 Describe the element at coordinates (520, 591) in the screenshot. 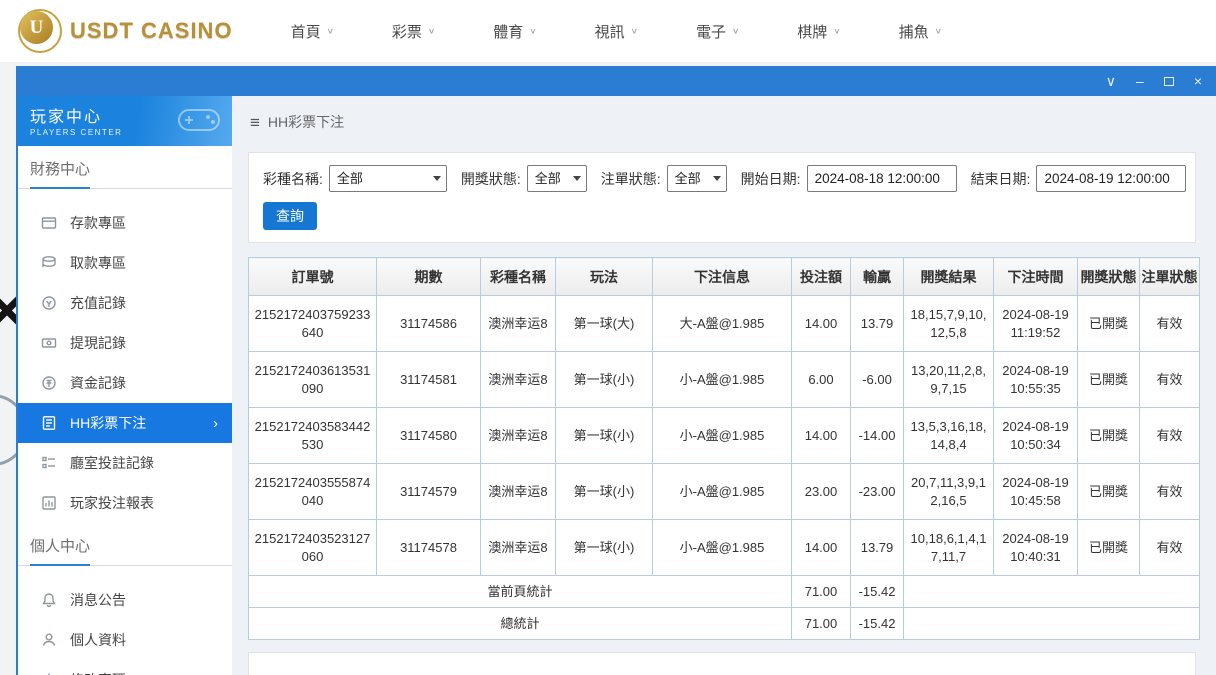

I see `summary-label: 當前頁統計` at that location.